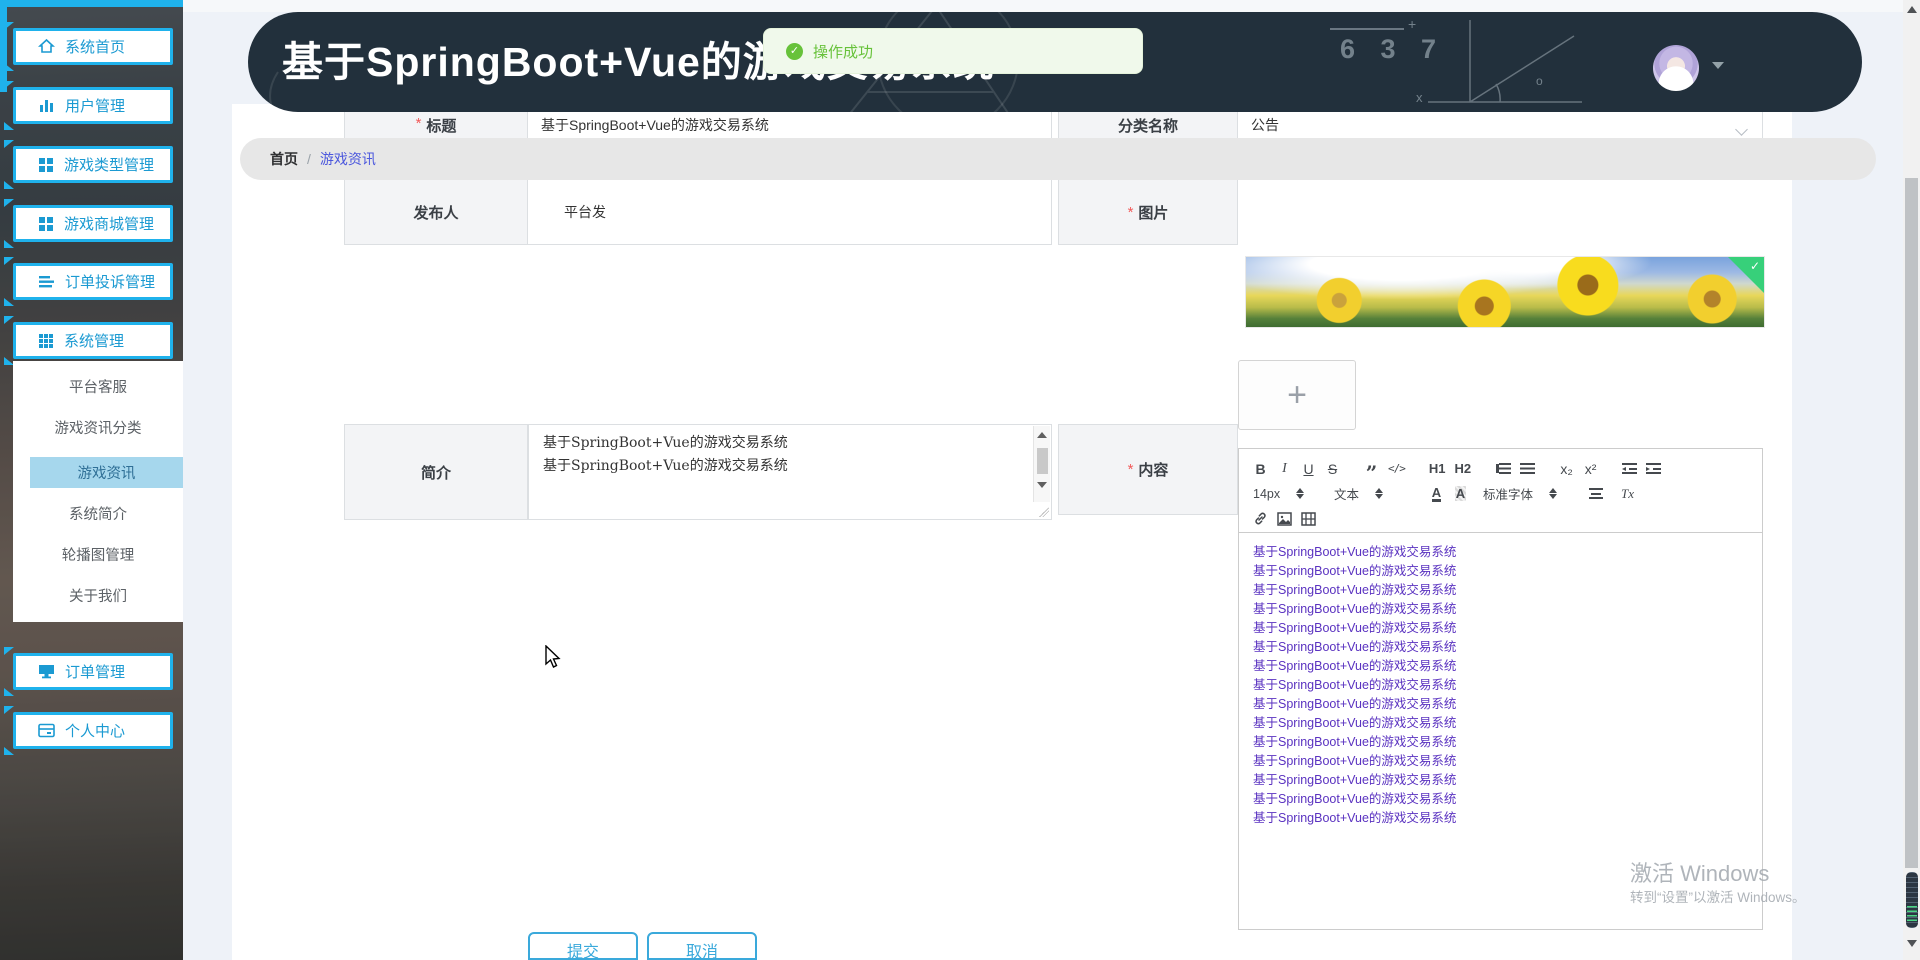 Image resolution: width=1920 pixels, height=960 pixels. I want to click on indent-icon, so click(1654, 468).